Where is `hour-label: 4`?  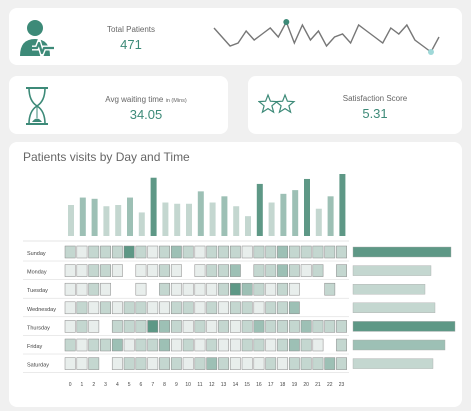
hour-label: 4 is located at coordinates (117, 385).